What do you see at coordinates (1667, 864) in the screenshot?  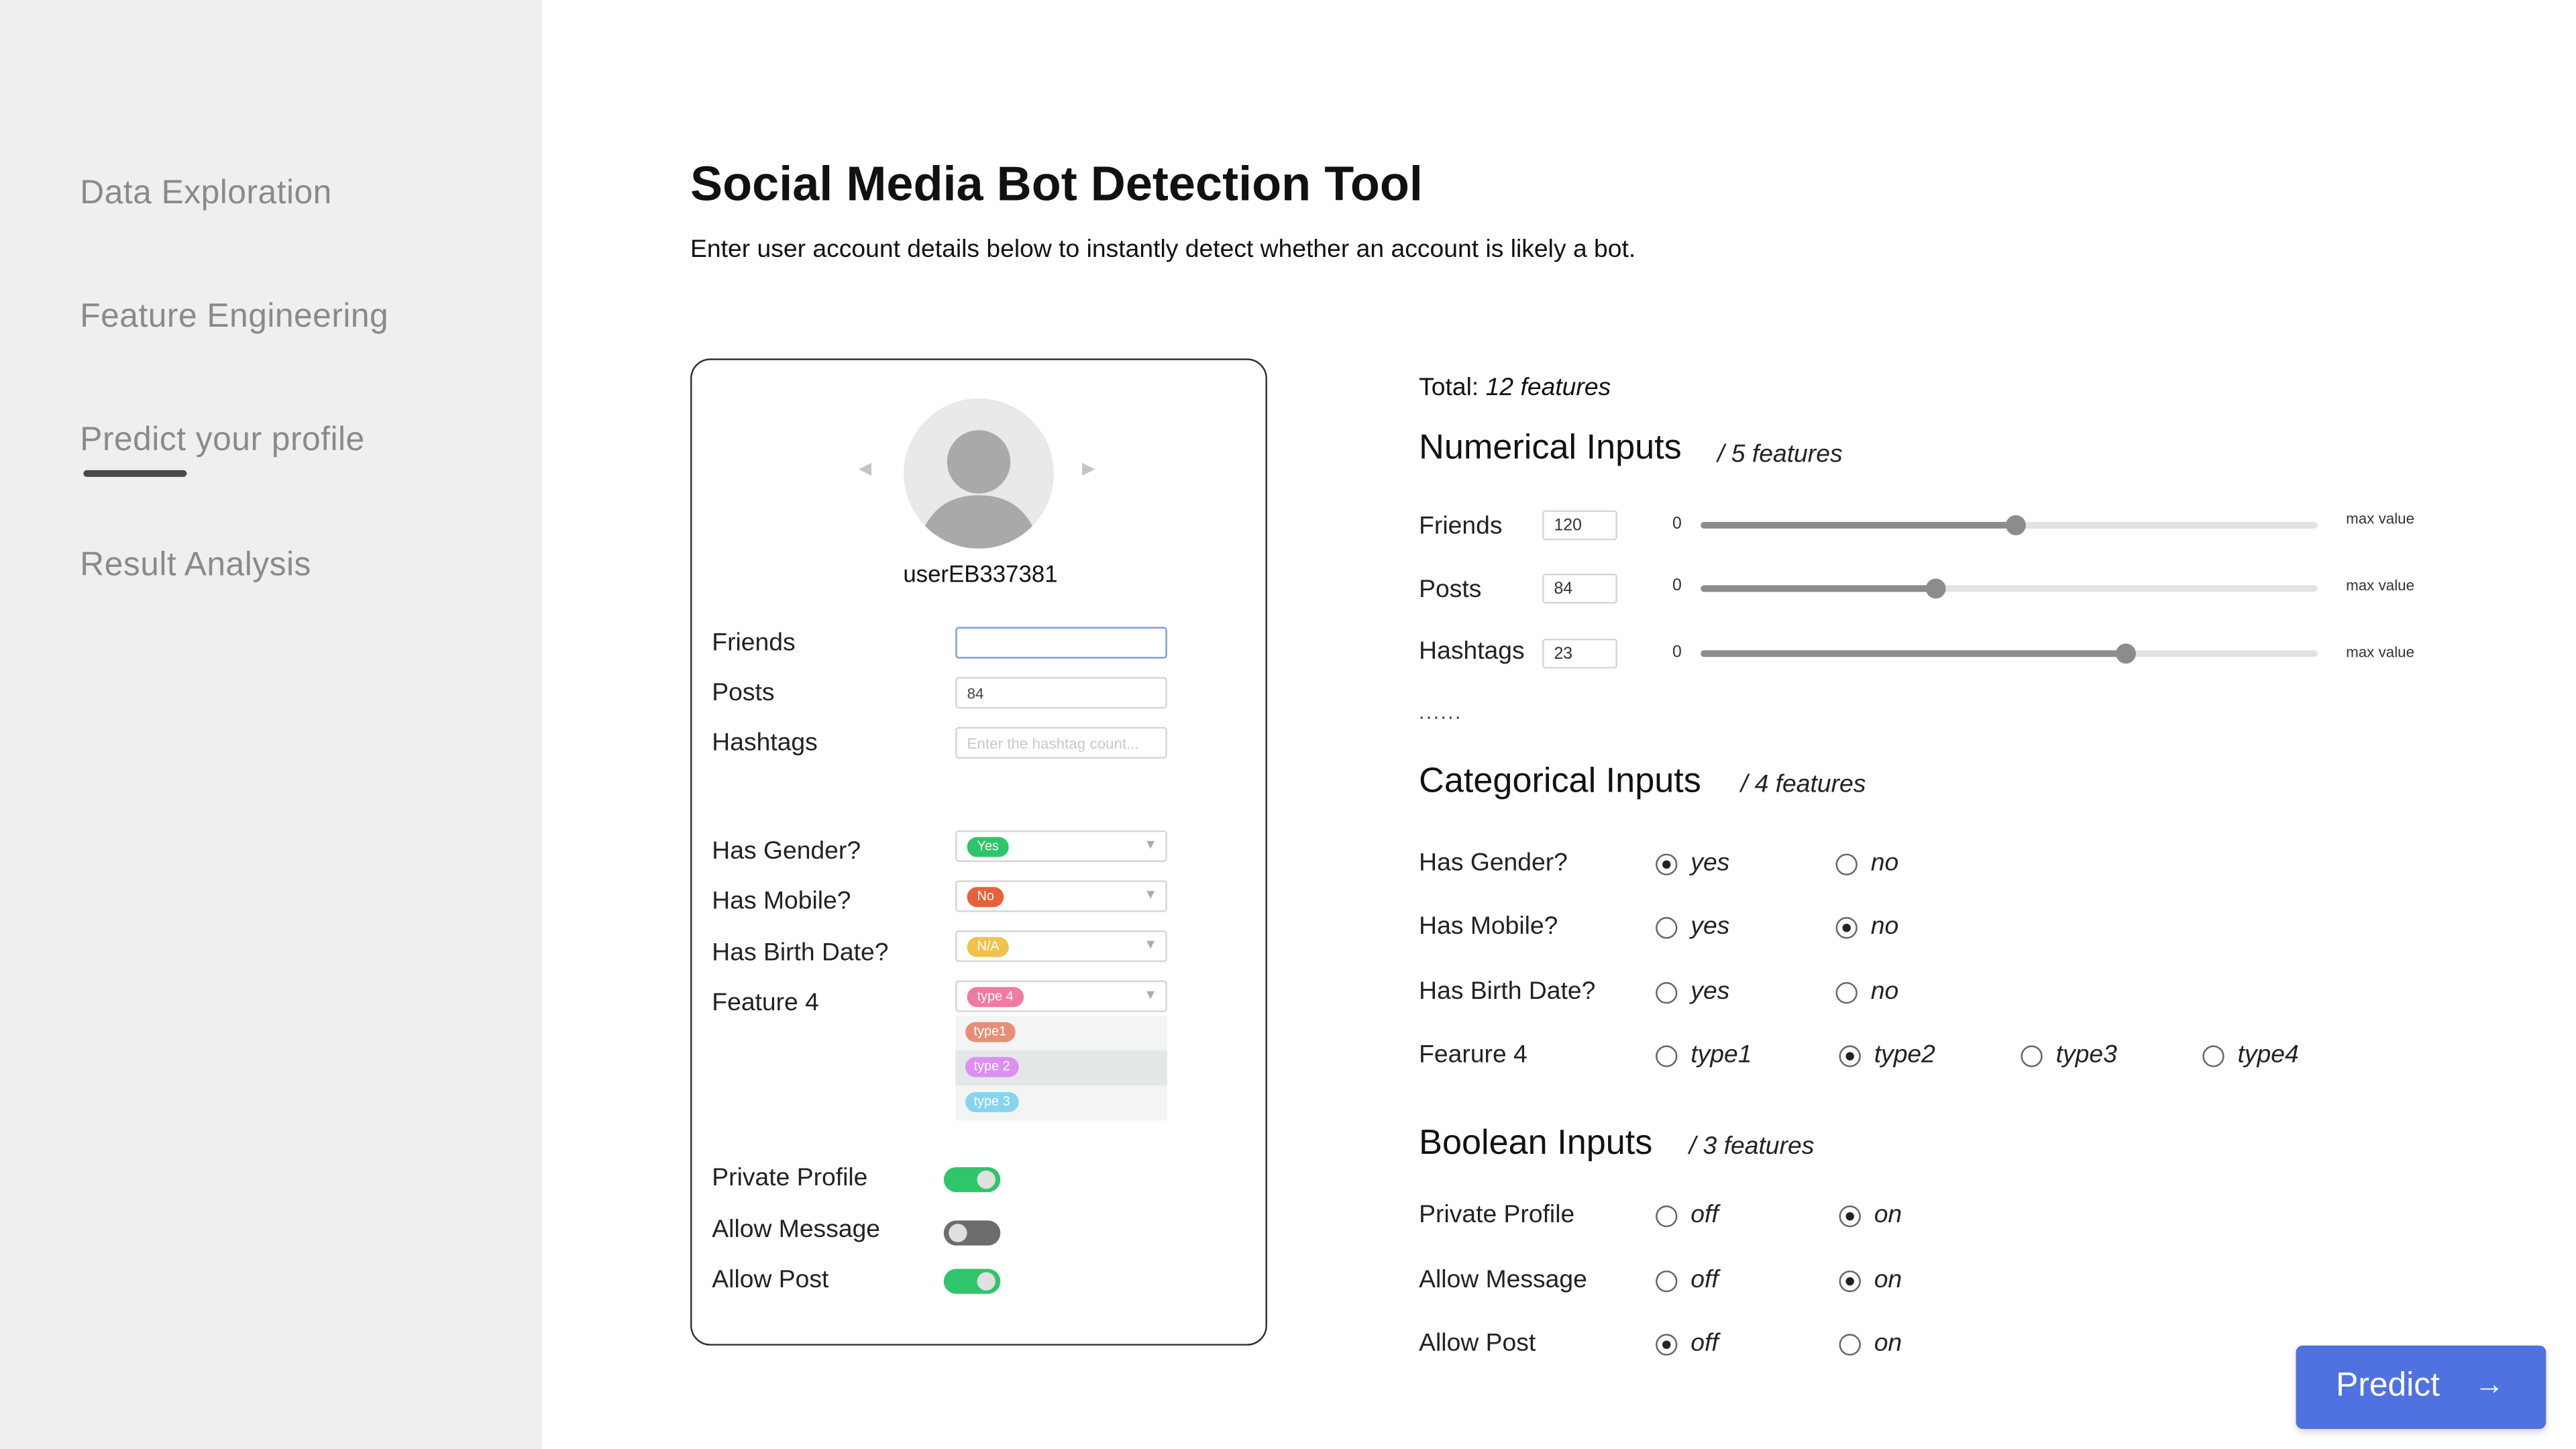 I see `has-gender-yes-radio` at bounding box center [1667, 864].